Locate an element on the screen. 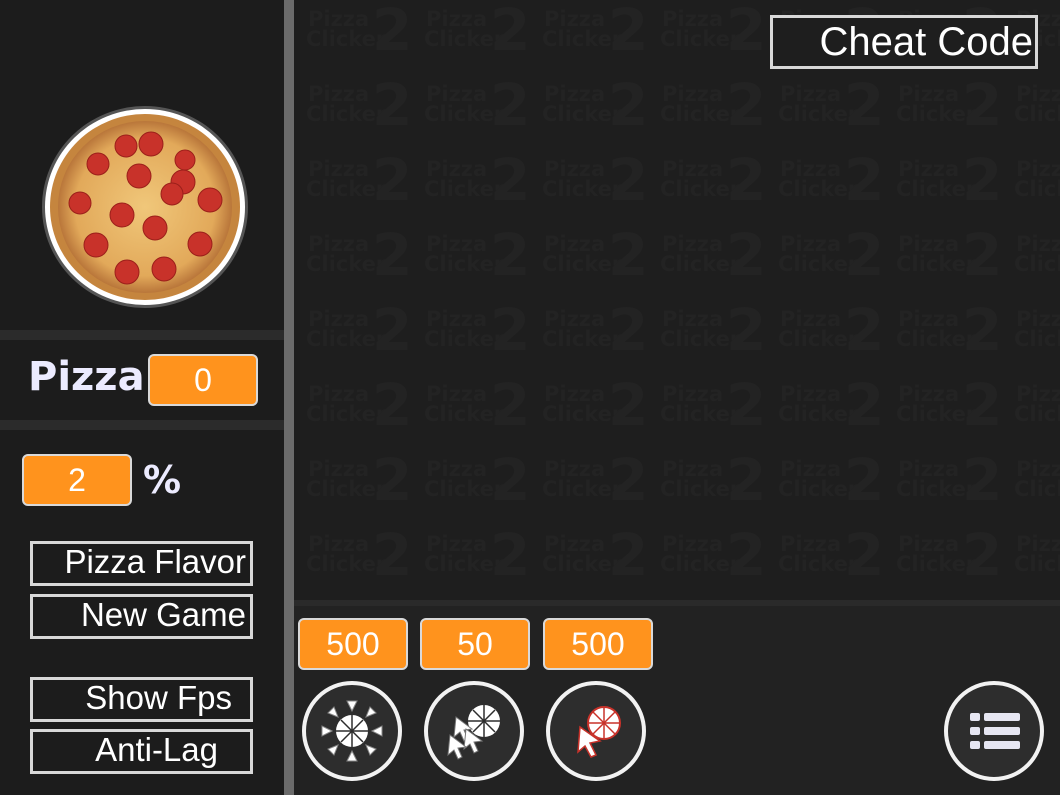 The image size is (1060, 795). cursor-upgrade-button is located at coordinates (596, 731).